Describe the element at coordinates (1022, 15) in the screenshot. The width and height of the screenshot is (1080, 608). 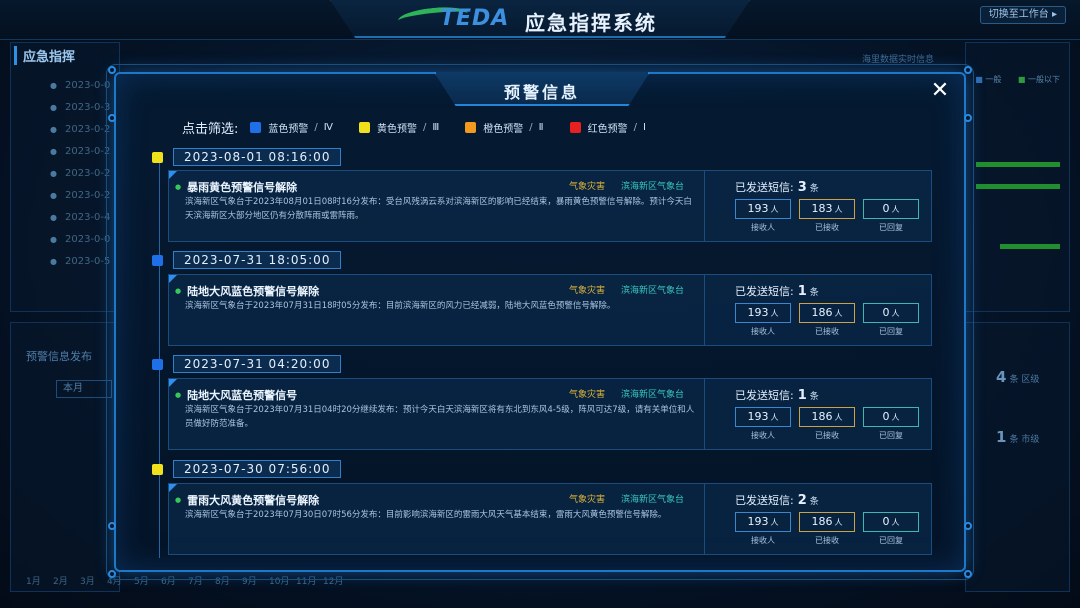
I see `switch-workbench-button: 切换至工作台 ▸` at that location.